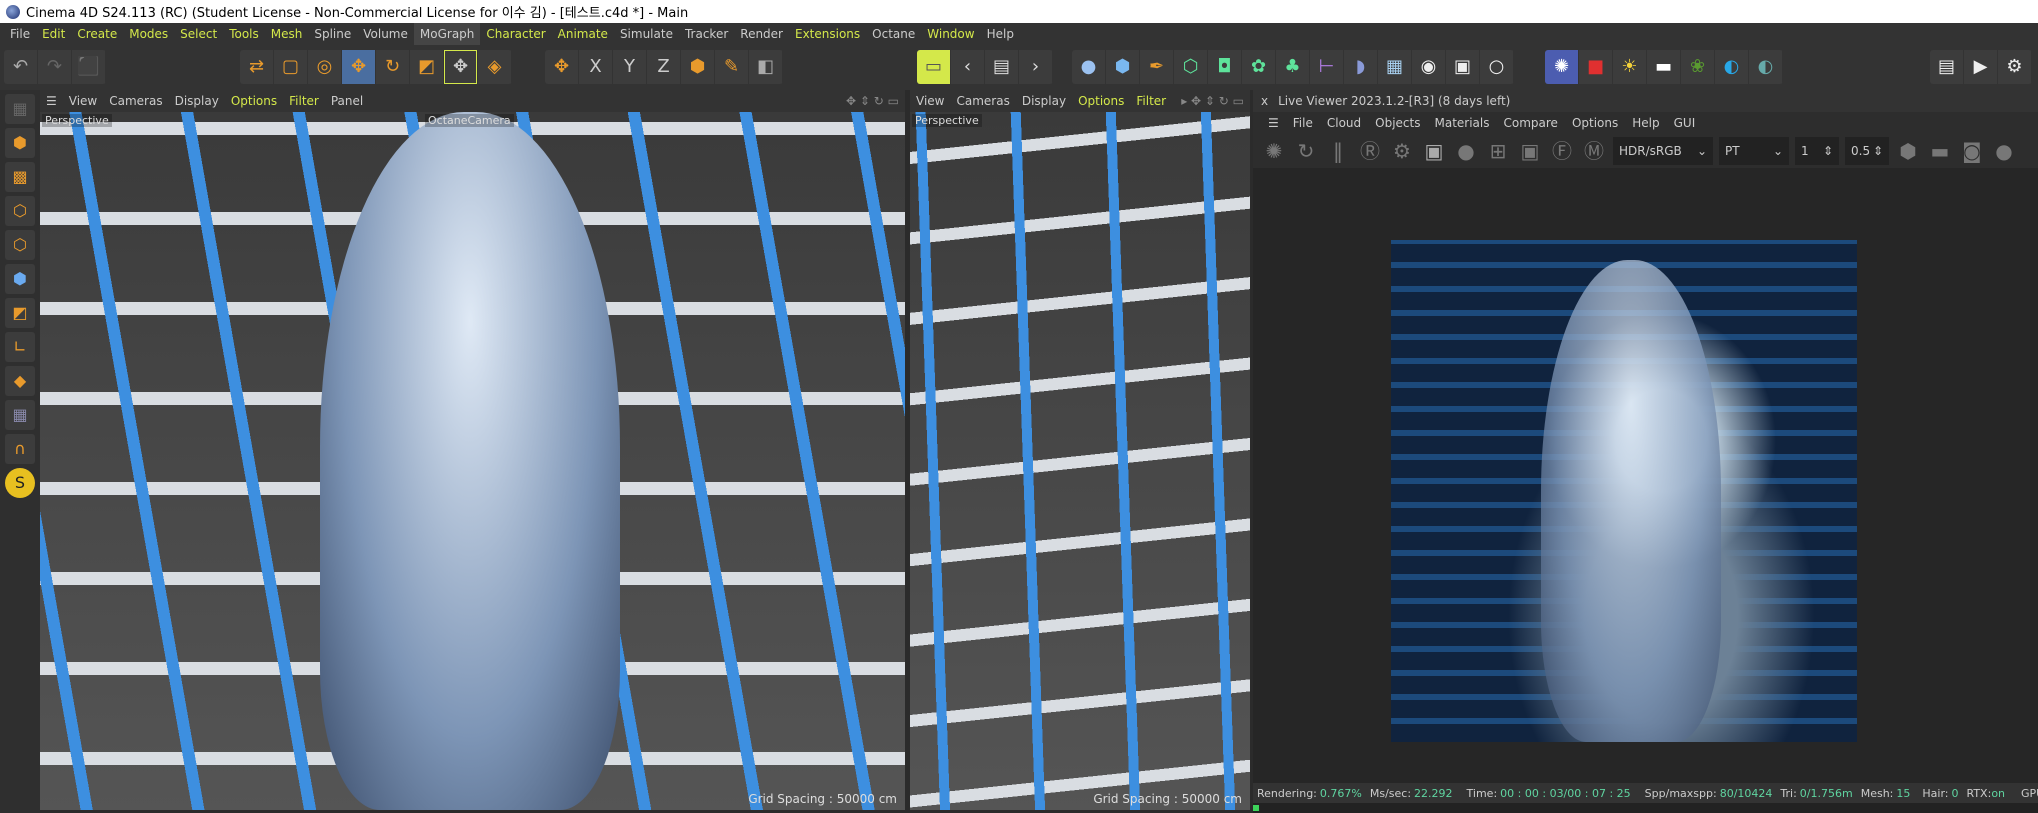 The width and height of the screenshot is (2038, 813). I want to click on box-icon: ▣, so click(1530, 151).